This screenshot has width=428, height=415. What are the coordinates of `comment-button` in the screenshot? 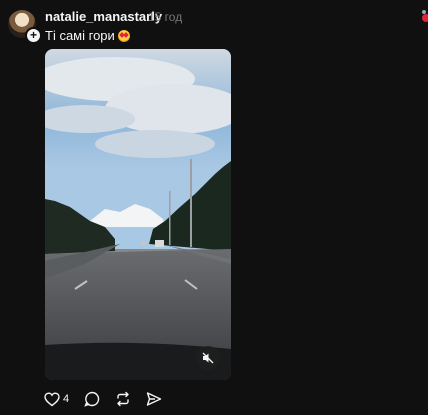 It's located at (92, 399).